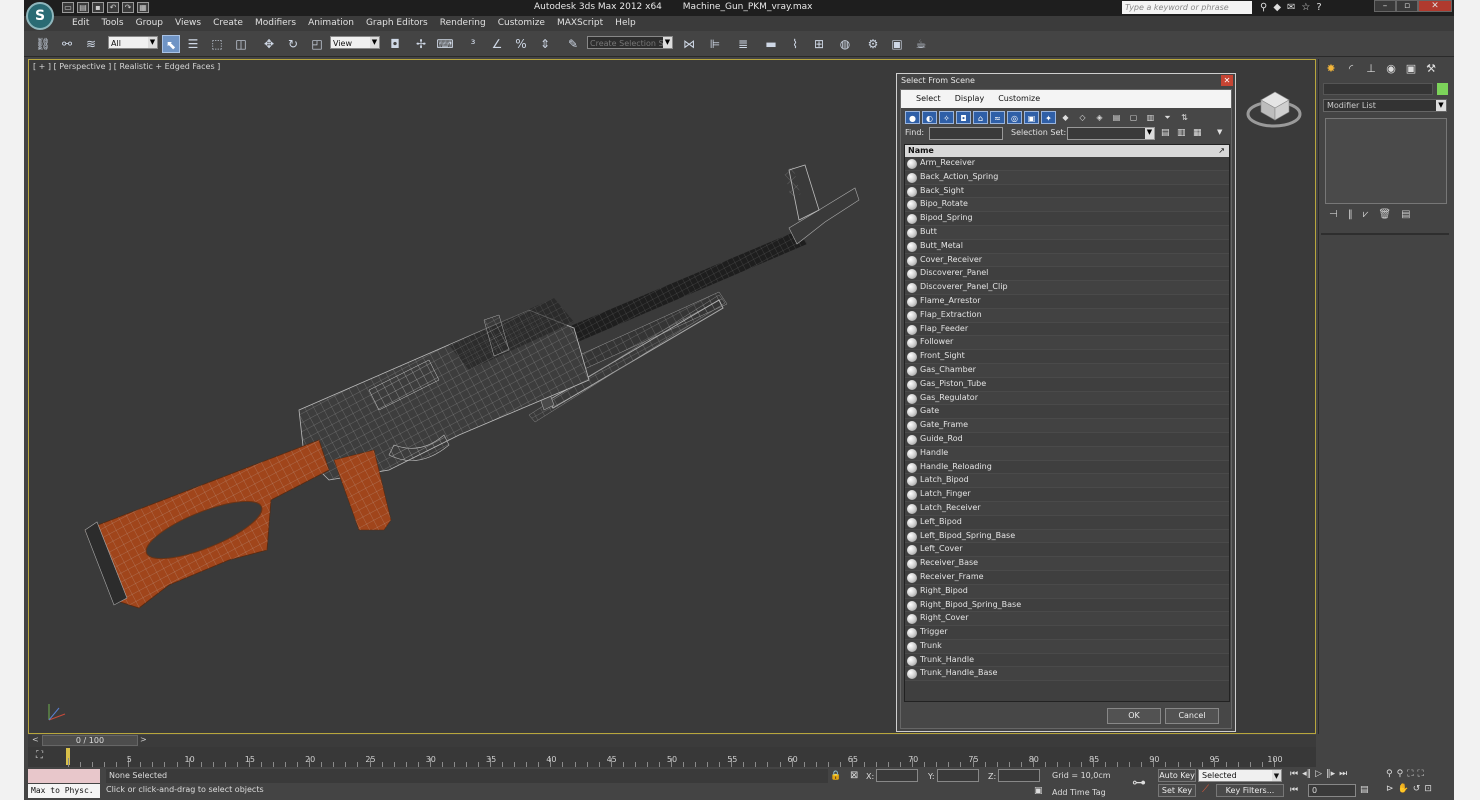 Image resolution: width=1480 pixels, height=800 pixels. I want to click on auto-key-button: Auto Key, so click(1177, 775).